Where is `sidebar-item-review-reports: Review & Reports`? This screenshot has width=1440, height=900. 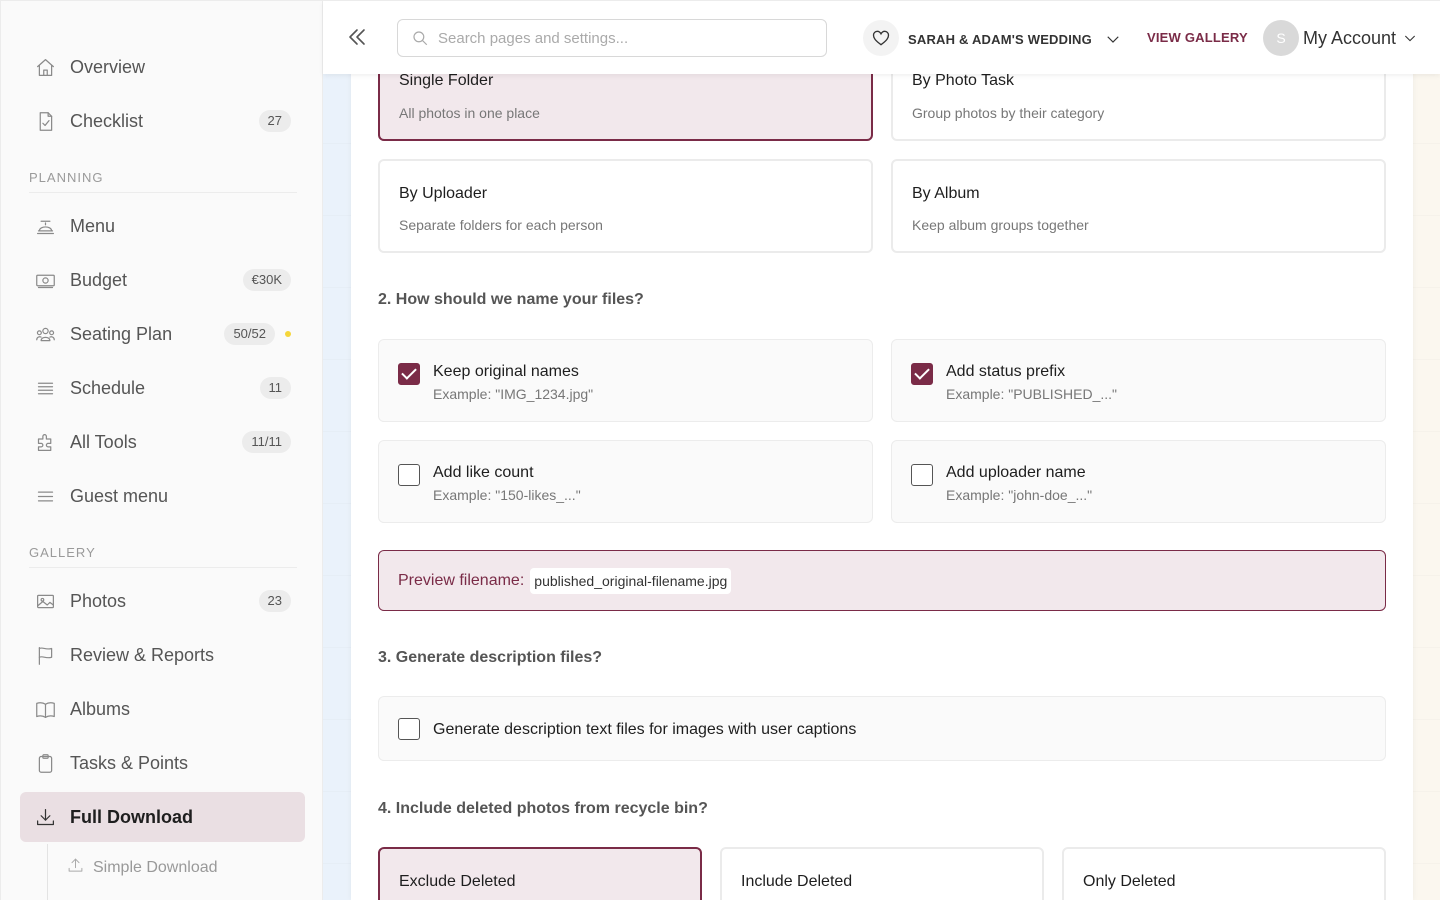 sidebar-item-review-reports: Review & Reports is located at coordinates (162, 655).